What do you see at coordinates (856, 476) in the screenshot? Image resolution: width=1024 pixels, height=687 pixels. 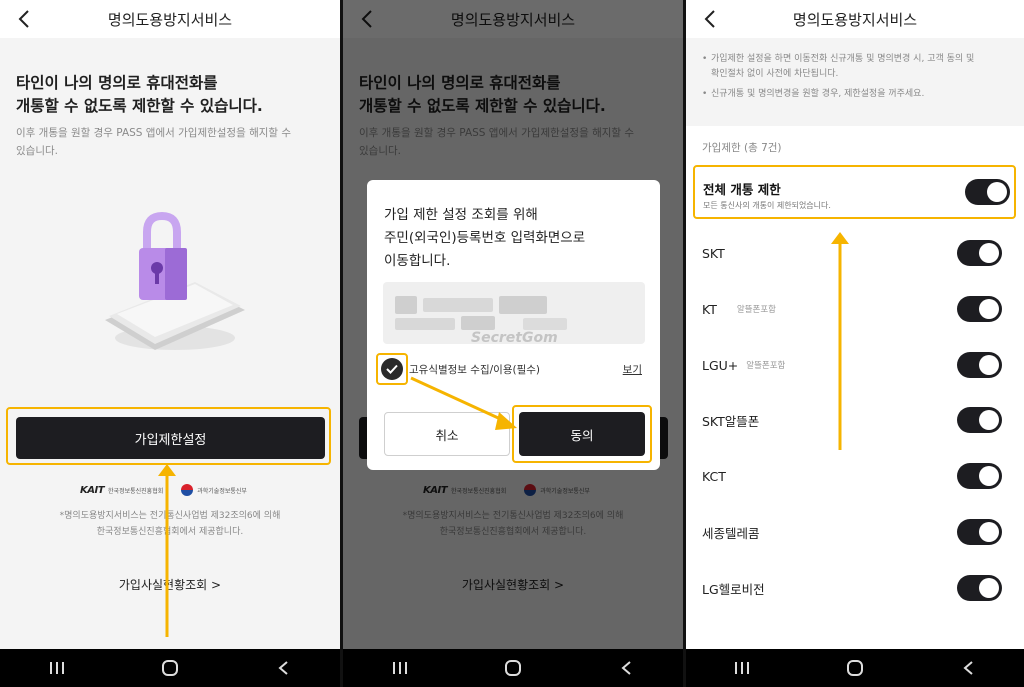 I see `carrier-row: KCT` at bounding box center [856, 476].